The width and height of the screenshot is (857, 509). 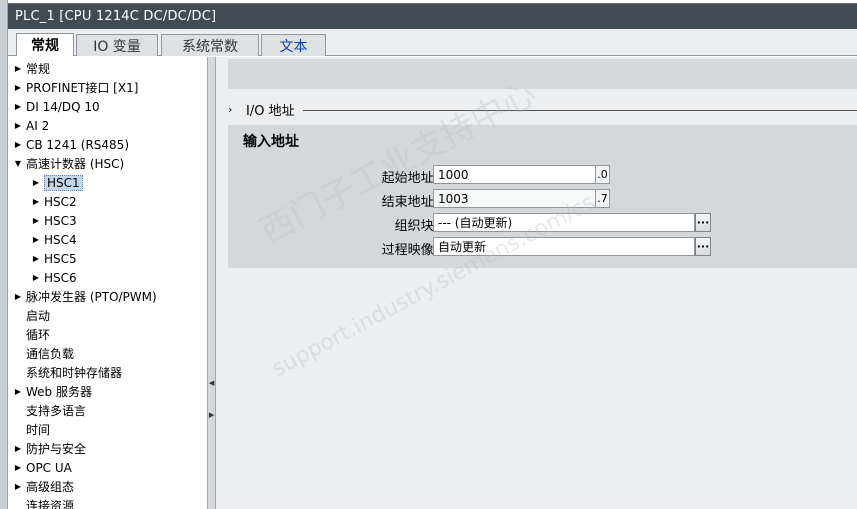 What do you see at coordinates (74, 373) in the screenshot?
I see `sidebar-item-label: 系统和时钟存储器` at bounding box center [74, 373].